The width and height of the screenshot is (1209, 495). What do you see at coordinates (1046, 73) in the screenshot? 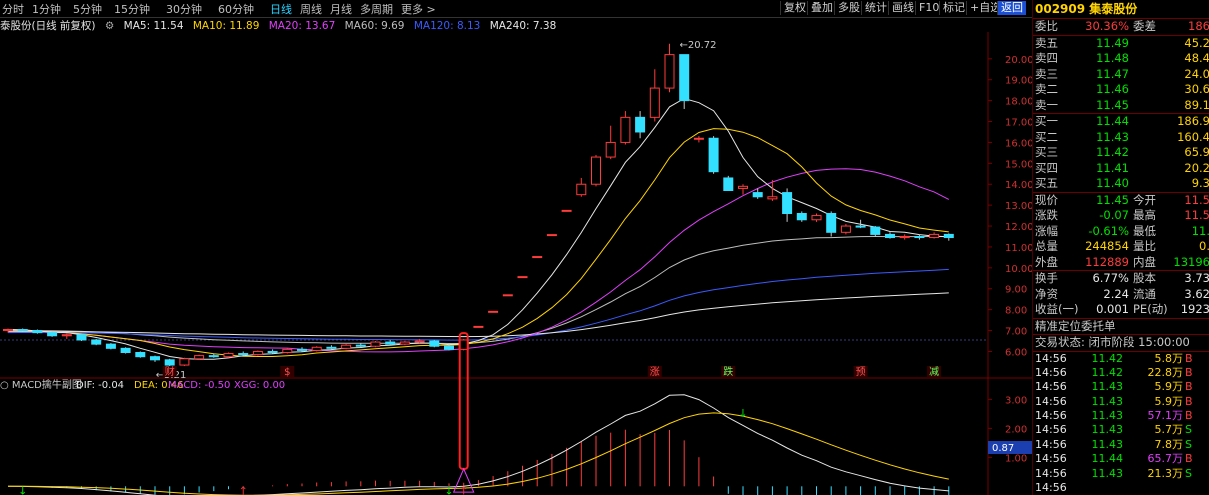
I see `ask-label: 卖三` at bounding box center [1046, 73].